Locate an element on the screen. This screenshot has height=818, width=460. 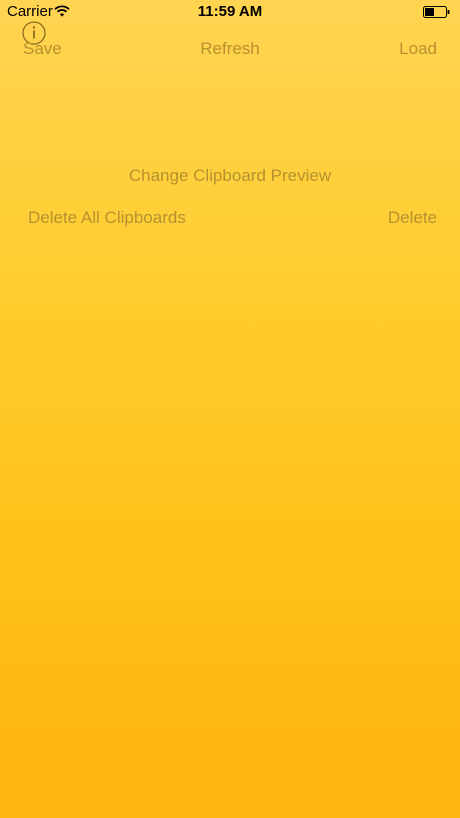
status-time: 11:59 AM is located at coordinates (230, 11).